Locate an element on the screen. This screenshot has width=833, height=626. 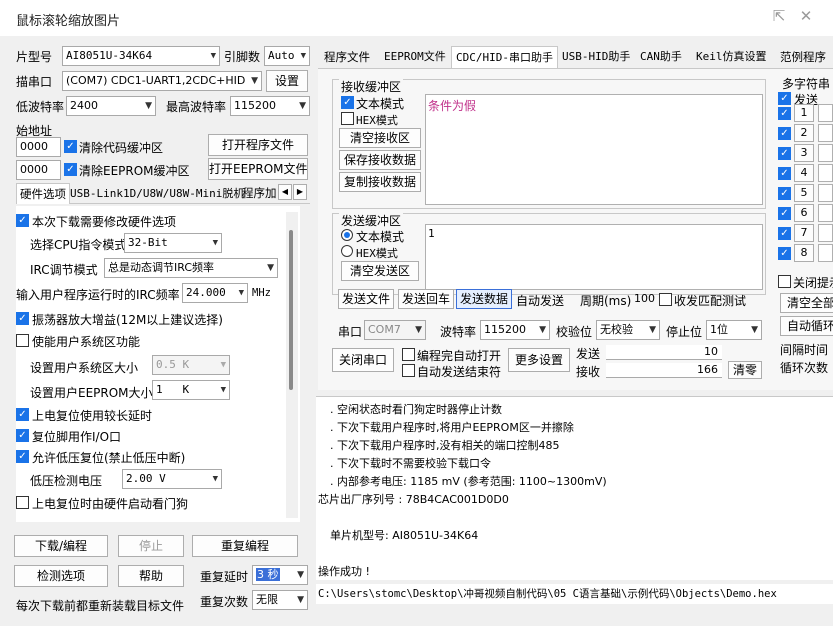
tab-keil: Keil仿真设置 is located at coordinates (731, 57).